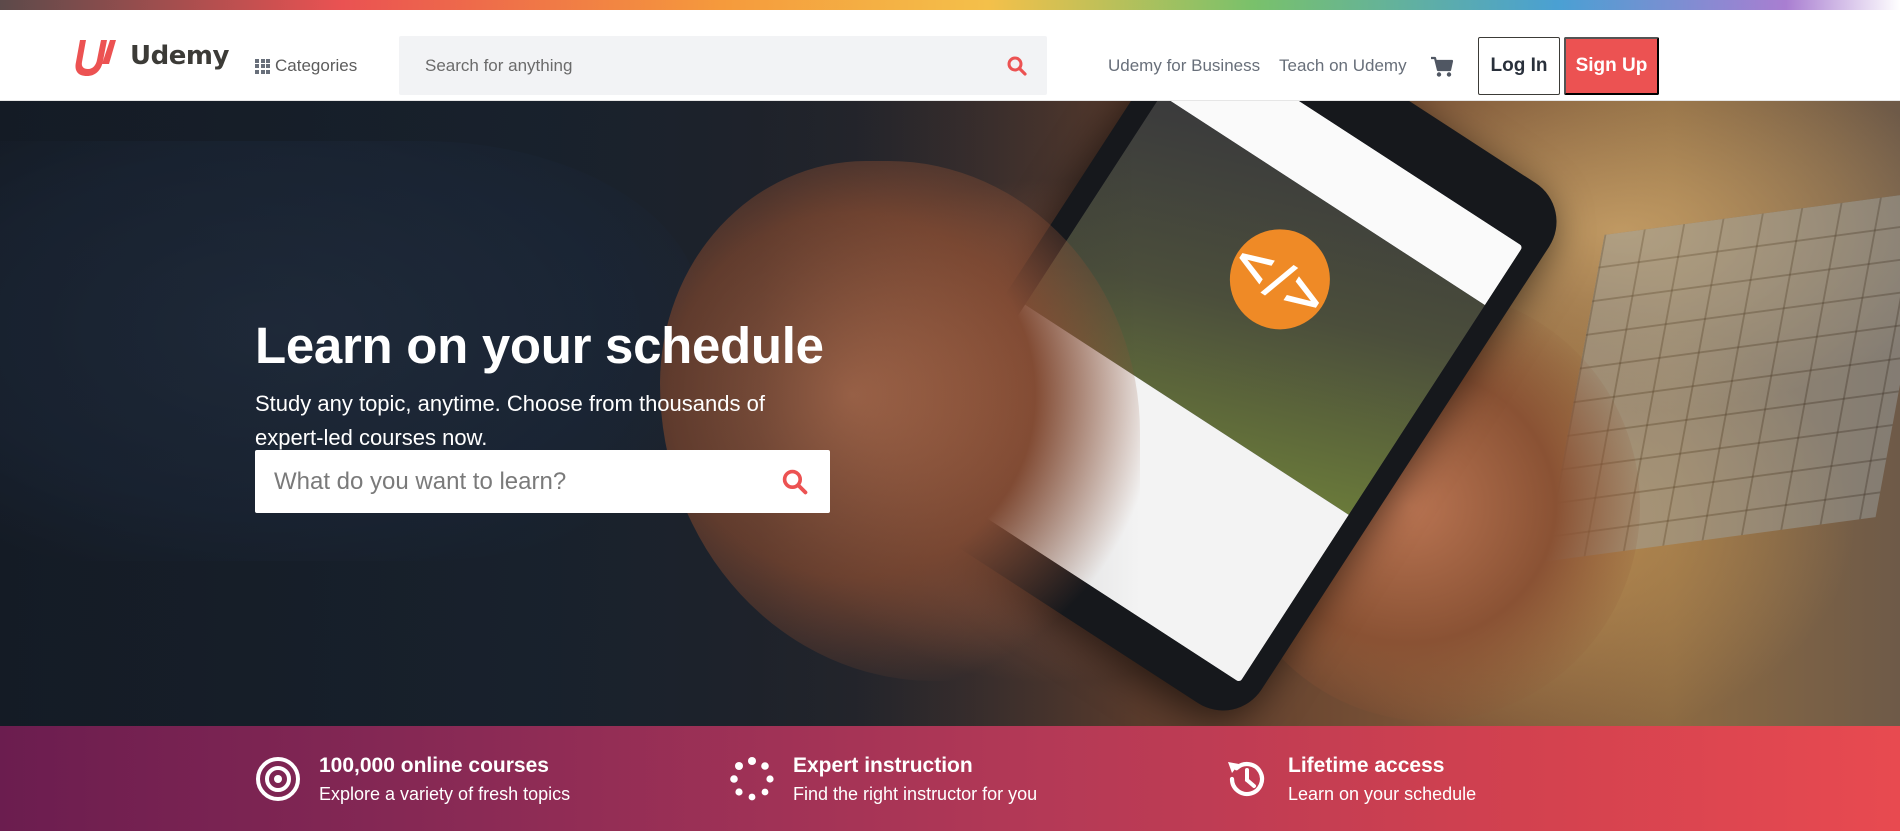 The height and width of the screenshot is (835, 1900). Describe the element at coordinates (1519, 66) in the screenshot. I see `login-button: Log In` at that location.